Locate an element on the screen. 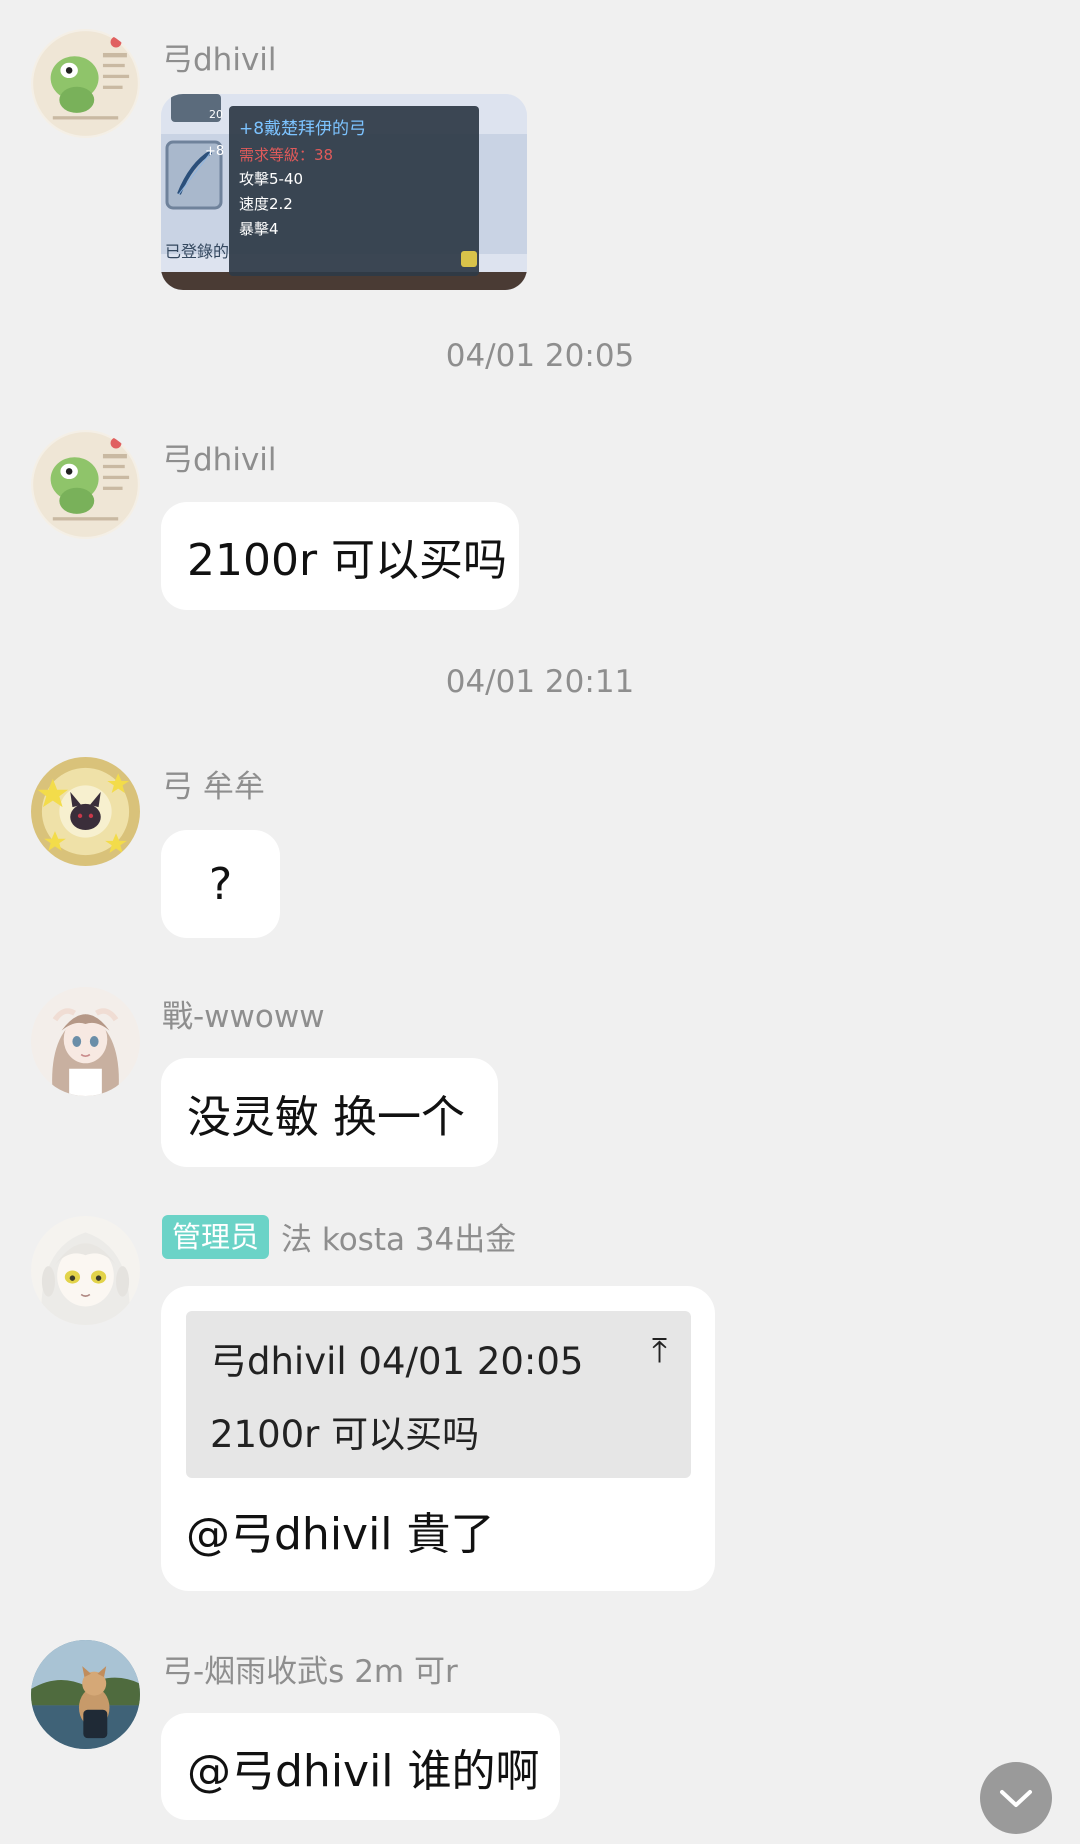 This screenshot has height=1844, width=1080. quoted-text: 2100r 可以买吗 is located at coordinates (345, 1434).